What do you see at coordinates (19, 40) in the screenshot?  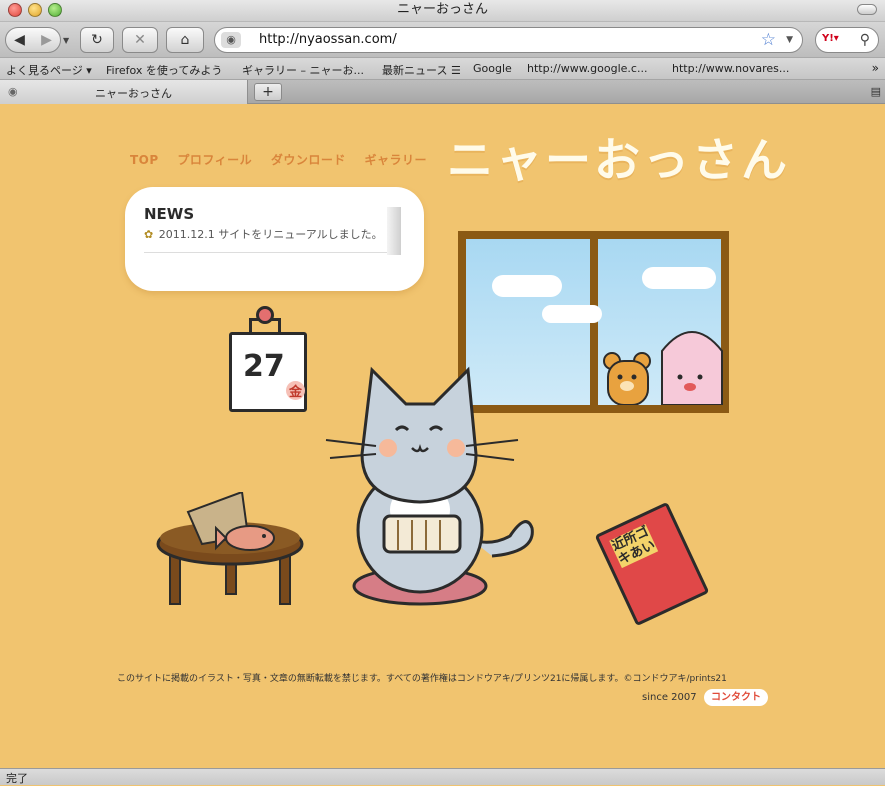 I see `back-icon: ◀` at bounding box center [19, 40].